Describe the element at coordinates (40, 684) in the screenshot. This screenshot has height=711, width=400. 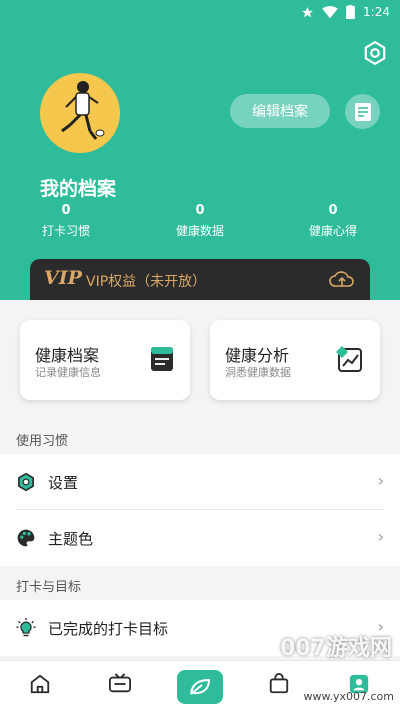
I see `home-icon` at that location.